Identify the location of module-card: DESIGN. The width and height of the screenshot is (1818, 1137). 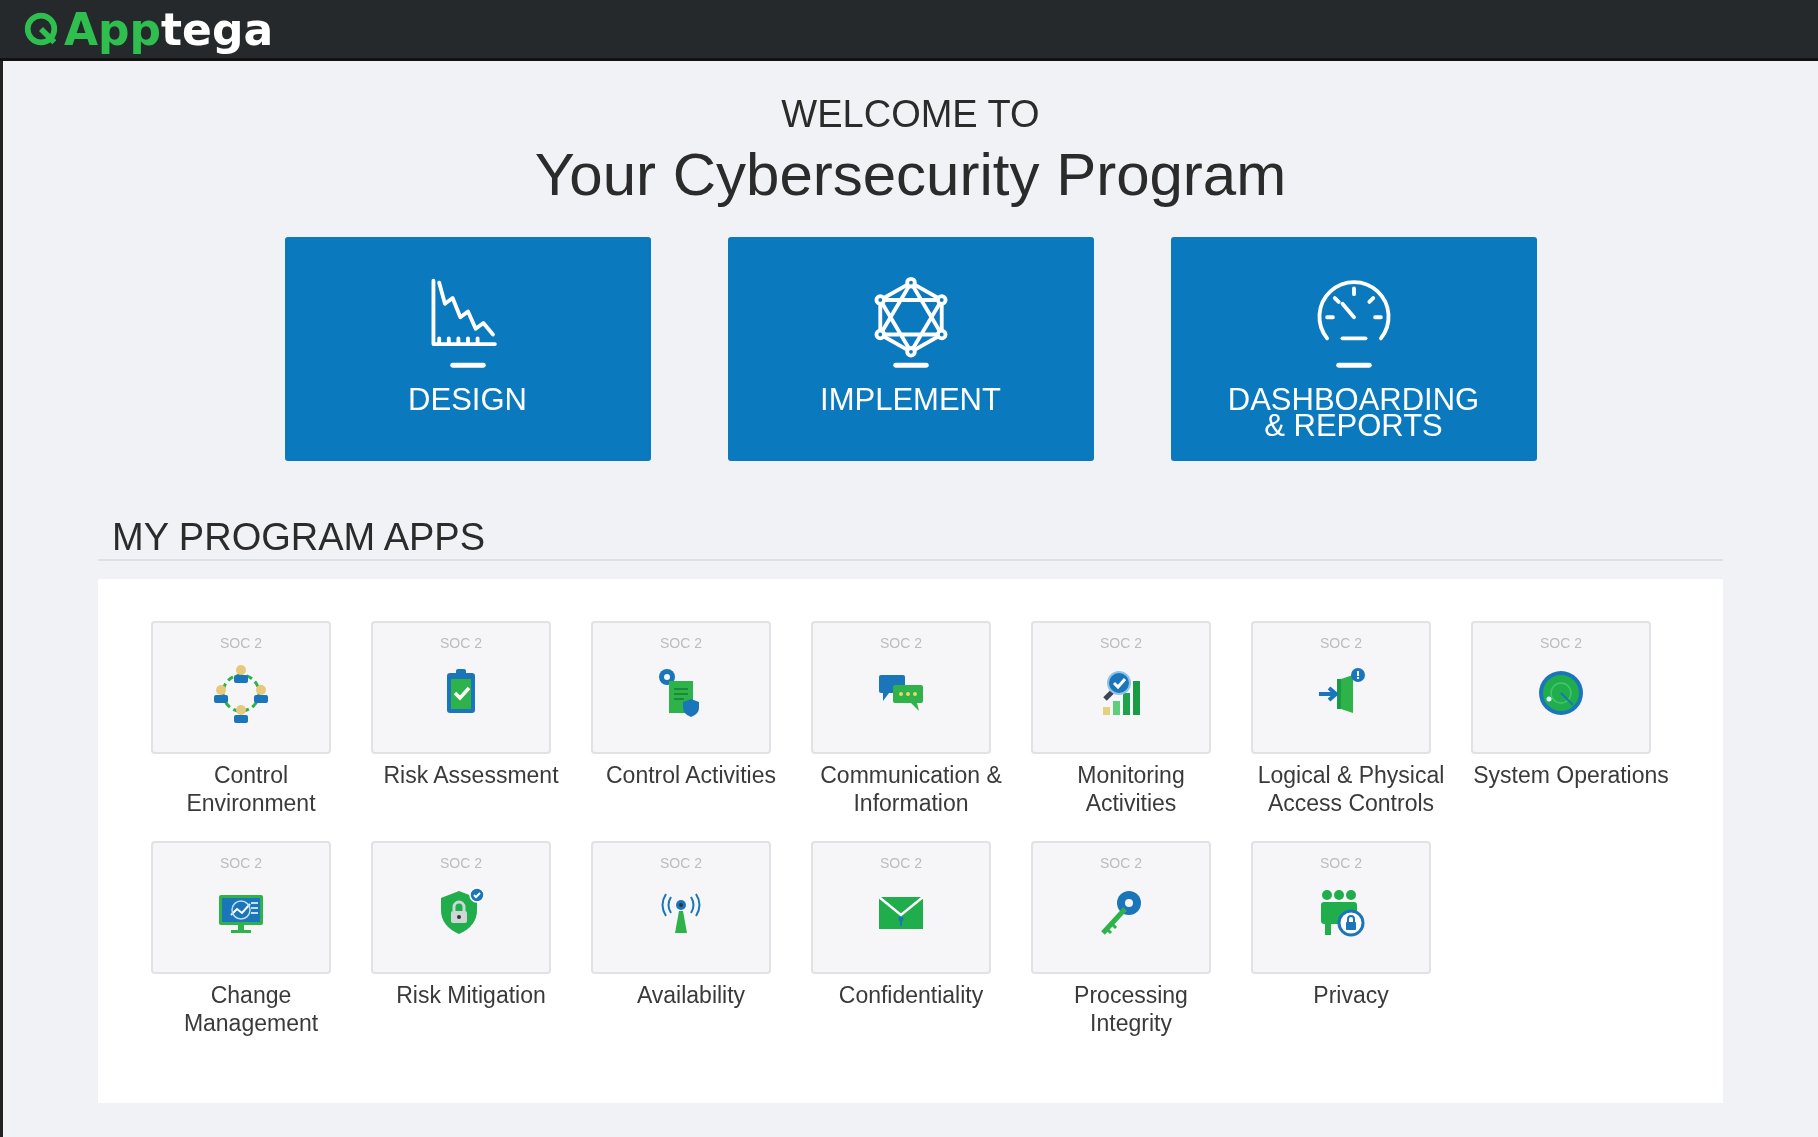
(467, 349).